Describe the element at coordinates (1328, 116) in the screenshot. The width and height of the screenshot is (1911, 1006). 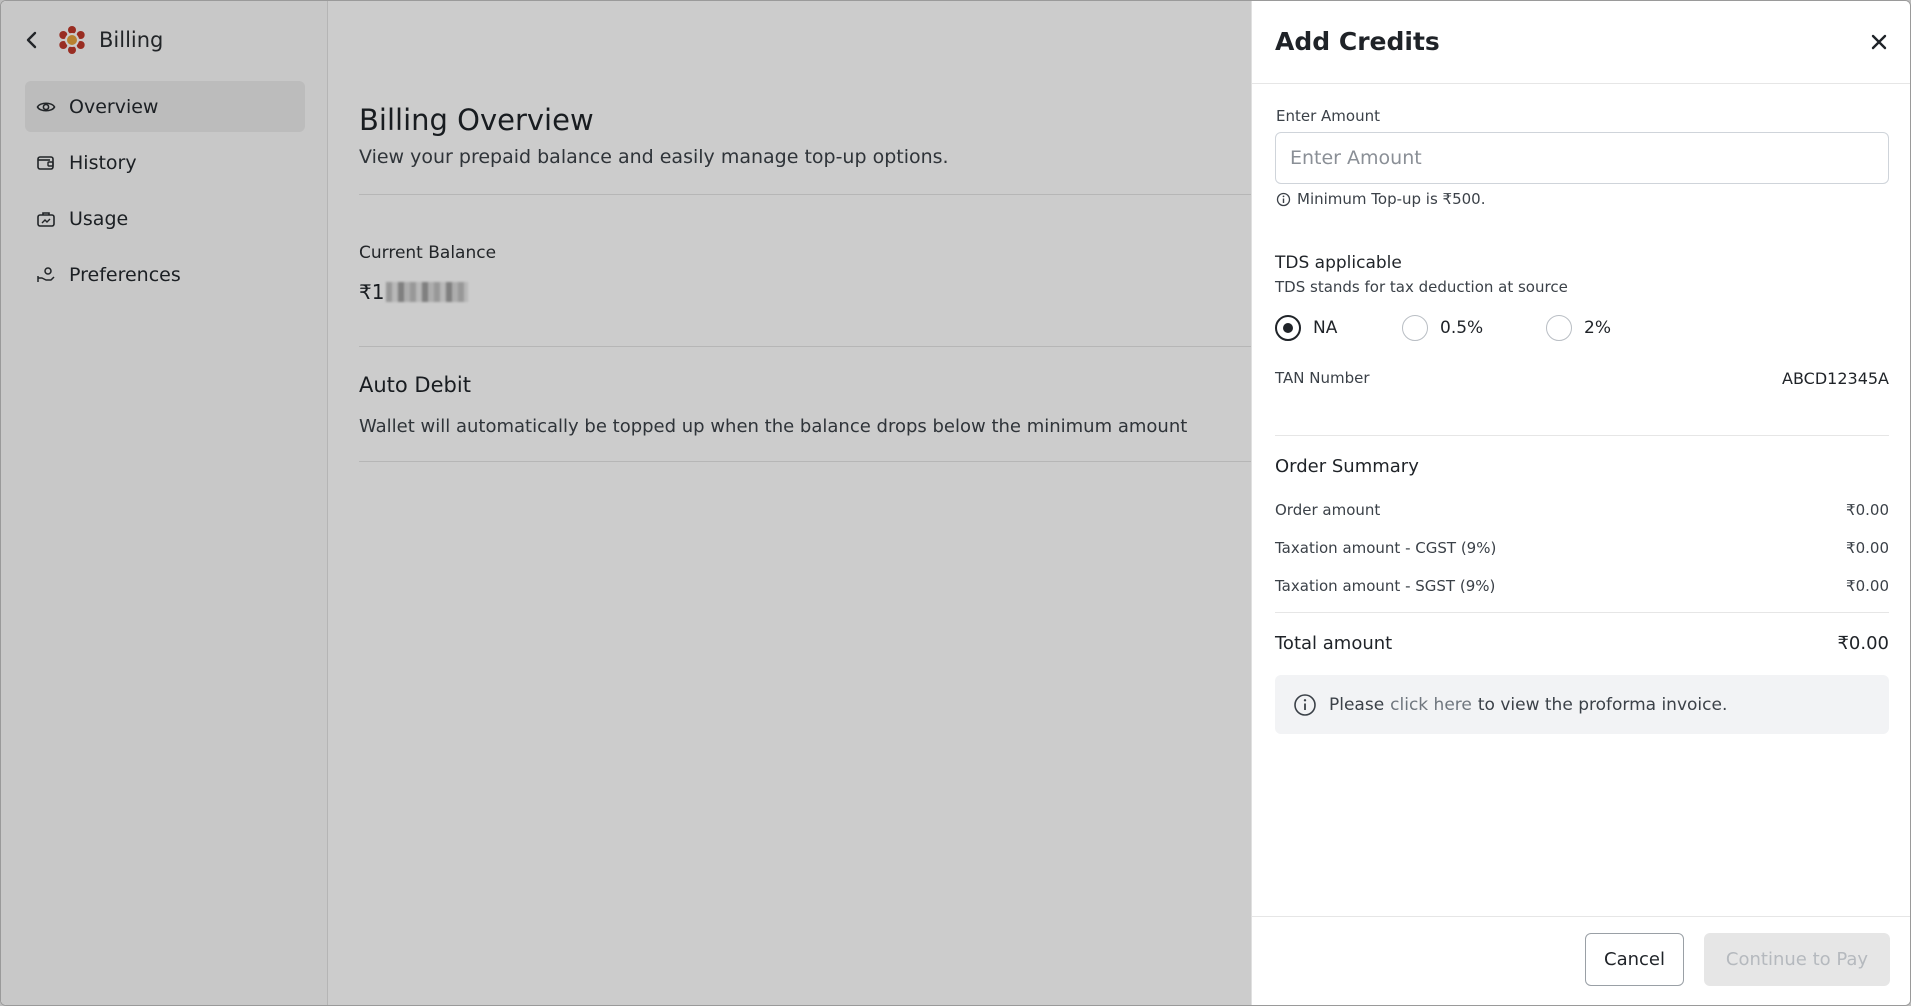
I see `amount-label: Enter Amount` at that location.